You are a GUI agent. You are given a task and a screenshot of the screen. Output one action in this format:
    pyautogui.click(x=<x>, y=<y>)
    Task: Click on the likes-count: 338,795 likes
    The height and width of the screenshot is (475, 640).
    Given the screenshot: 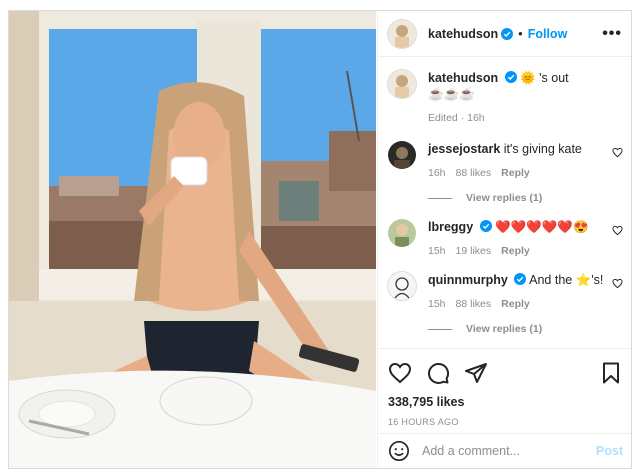 What is the action you would take?
    pyautogui.click(x=505, y=402)
    